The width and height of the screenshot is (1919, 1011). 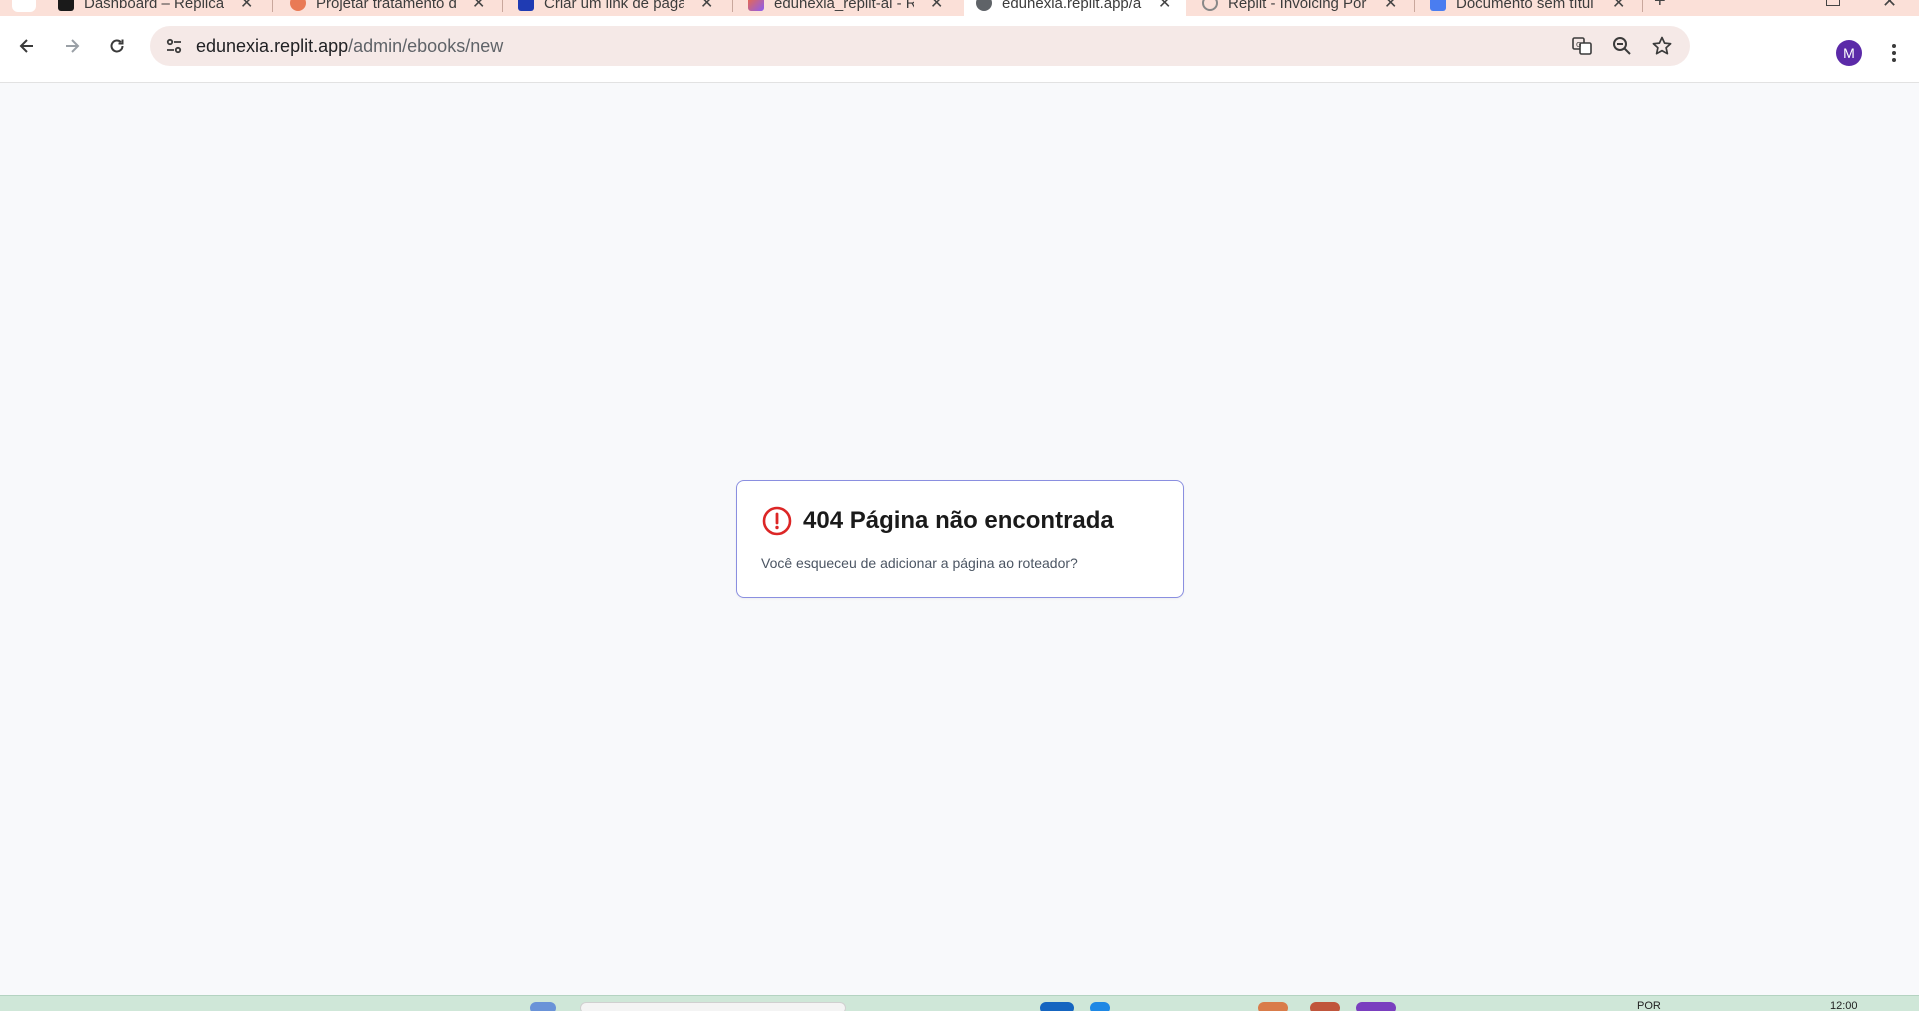 I want to click on doc-icon, so click(x=1438, y=5).